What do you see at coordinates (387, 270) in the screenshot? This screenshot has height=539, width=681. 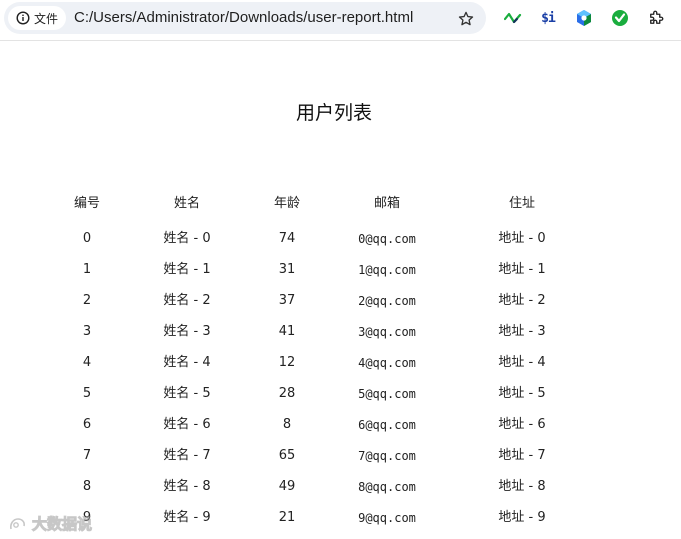 I see `table-cell-email: 1@qq.com` at bounding box center [387, 270].